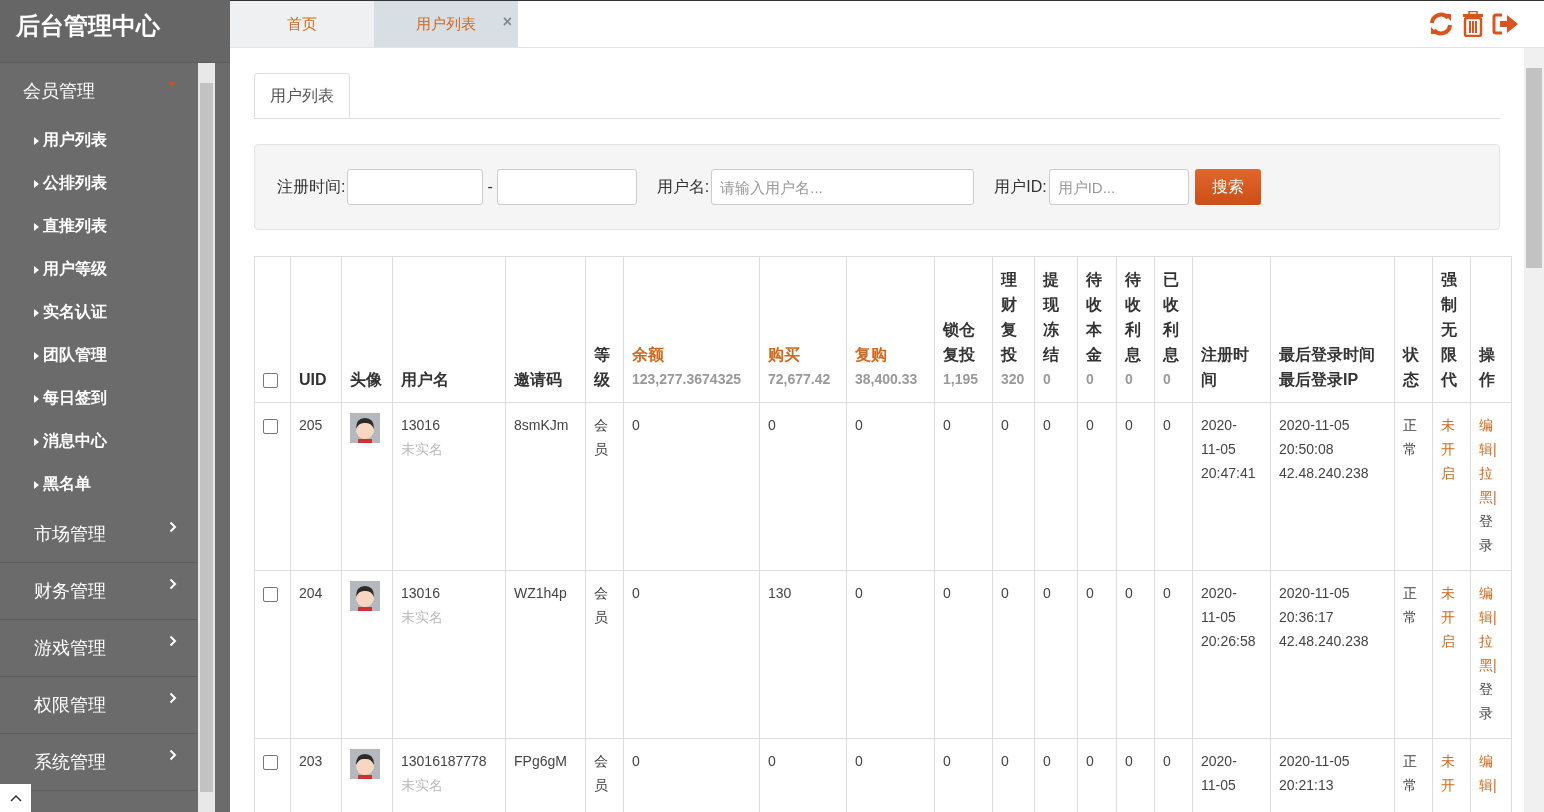  I want to click on field-label: 用户名:, so click(683, 186).